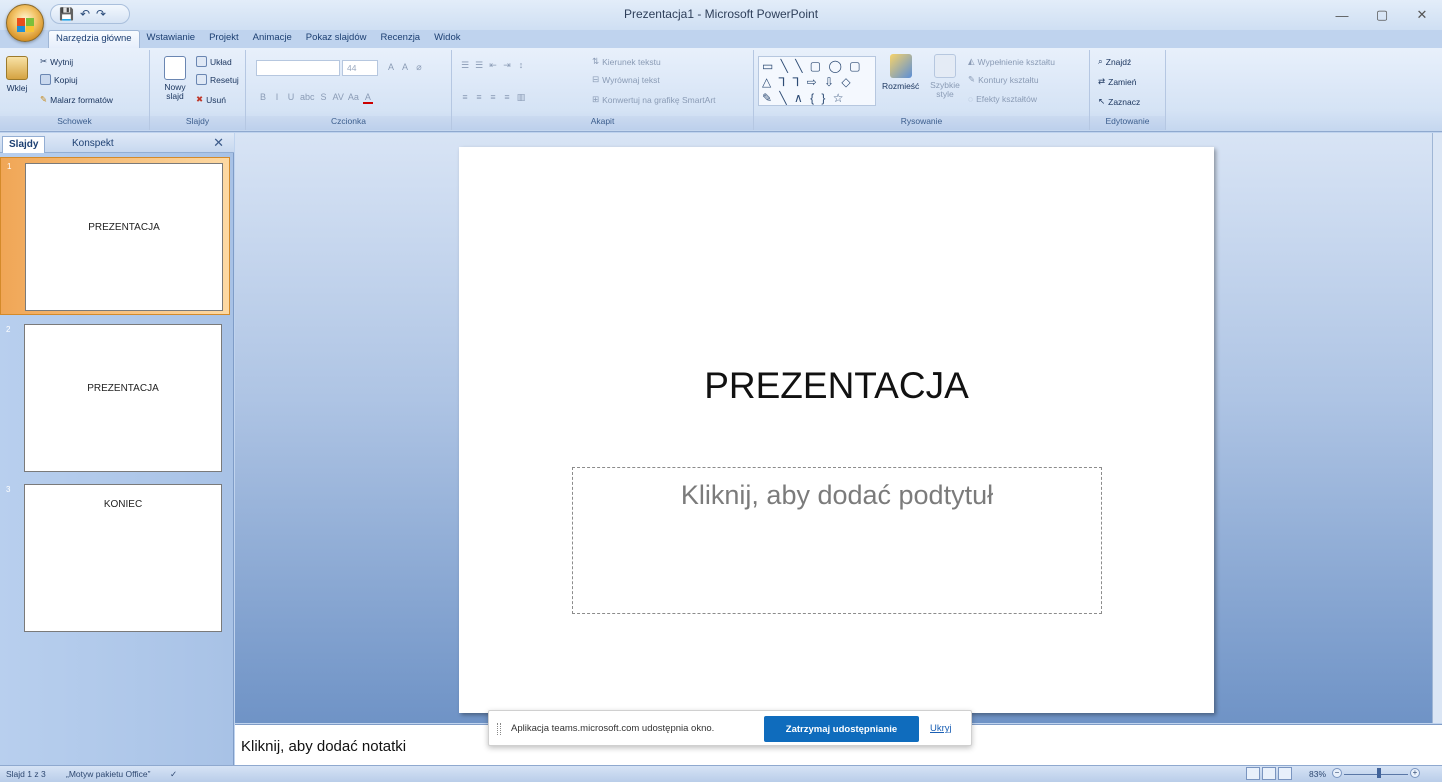 This screenshot has height=782, width=1442. Describe the element at coordinates (173, 774) in the screenshot. I see `spellcheck-icon: ✓` at that location.